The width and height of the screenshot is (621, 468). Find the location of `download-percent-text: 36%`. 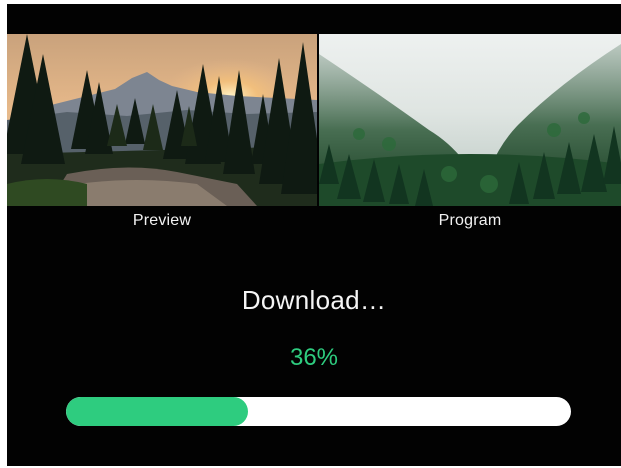

download-percent-text: 36% is located at coordinates (314, 357).